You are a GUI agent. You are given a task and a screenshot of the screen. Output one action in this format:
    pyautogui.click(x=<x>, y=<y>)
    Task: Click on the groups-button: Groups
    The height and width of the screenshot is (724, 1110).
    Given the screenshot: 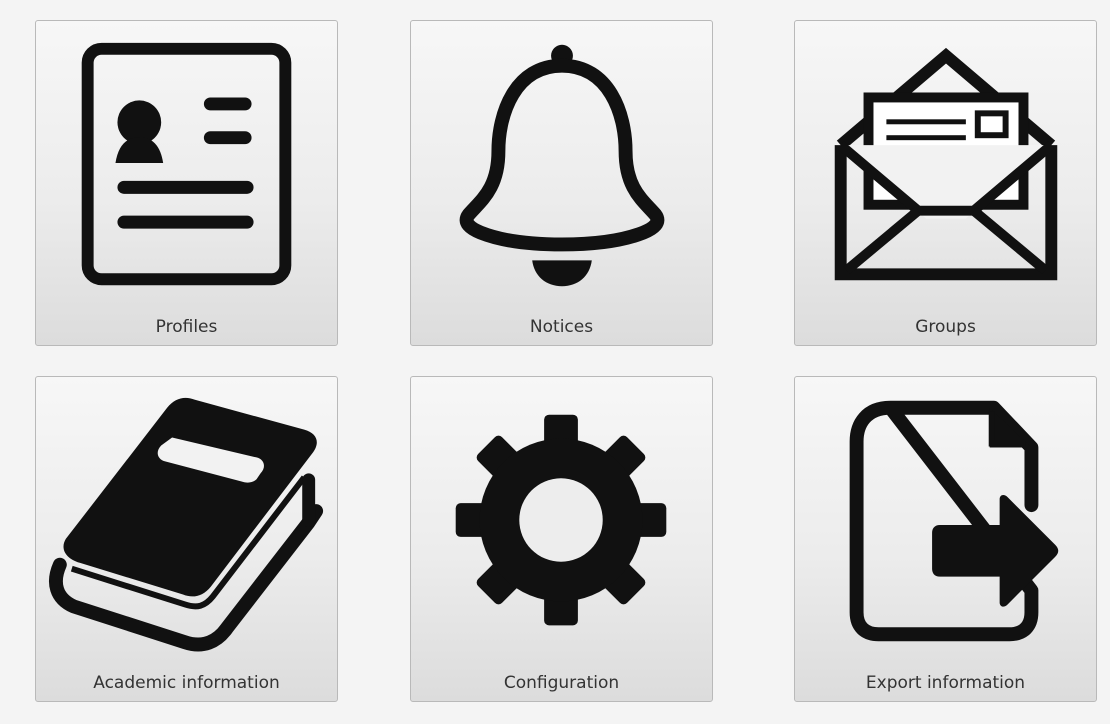 What is the action you would take?
    pyautogui.click(x=945, y=183)
    